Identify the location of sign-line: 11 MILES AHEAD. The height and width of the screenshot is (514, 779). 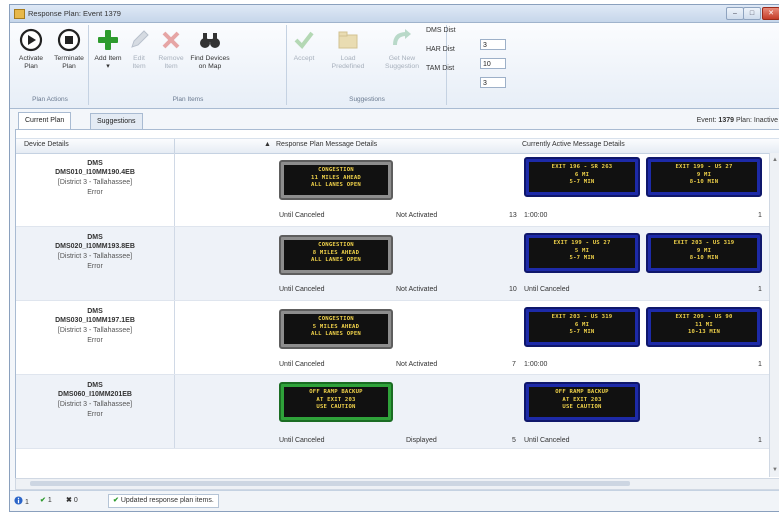
(336, 177).